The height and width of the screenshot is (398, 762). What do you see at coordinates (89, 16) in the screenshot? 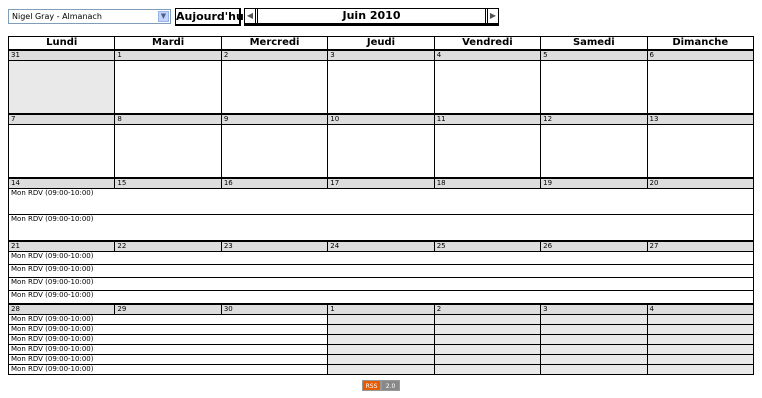
I see `calendar-select: Nigel Gray - Almanach ▼` at bounding box center [89, 16].